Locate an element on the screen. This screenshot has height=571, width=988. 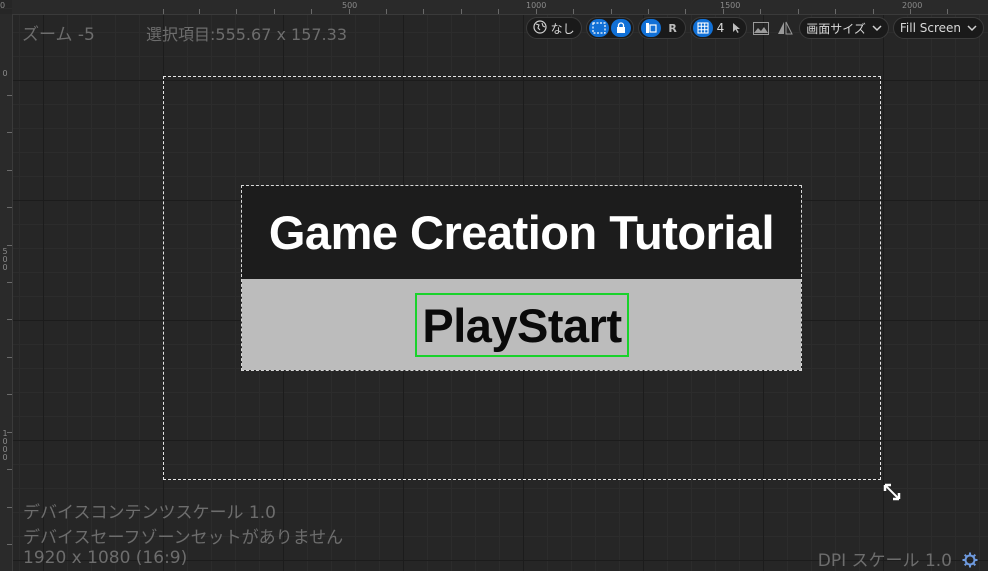
ruler-label-2000: 2000 is located at coordinates (912, 5).